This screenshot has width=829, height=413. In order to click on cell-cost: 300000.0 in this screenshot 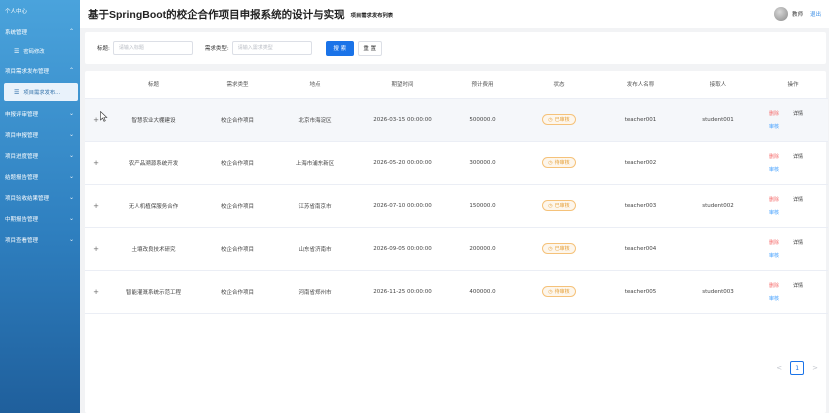, I will do `click(482, 162)`.